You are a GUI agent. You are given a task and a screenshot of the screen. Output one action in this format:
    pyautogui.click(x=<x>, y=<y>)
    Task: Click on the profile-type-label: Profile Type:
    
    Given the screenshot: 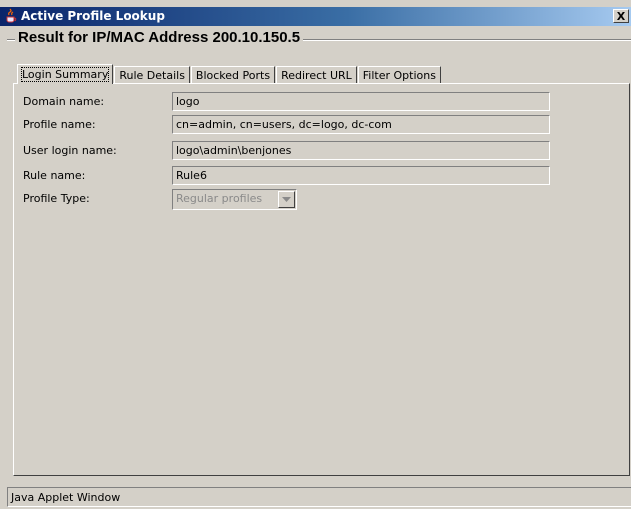 What is the action you would take?
    pyautogui.click(x=56, y=198)
    